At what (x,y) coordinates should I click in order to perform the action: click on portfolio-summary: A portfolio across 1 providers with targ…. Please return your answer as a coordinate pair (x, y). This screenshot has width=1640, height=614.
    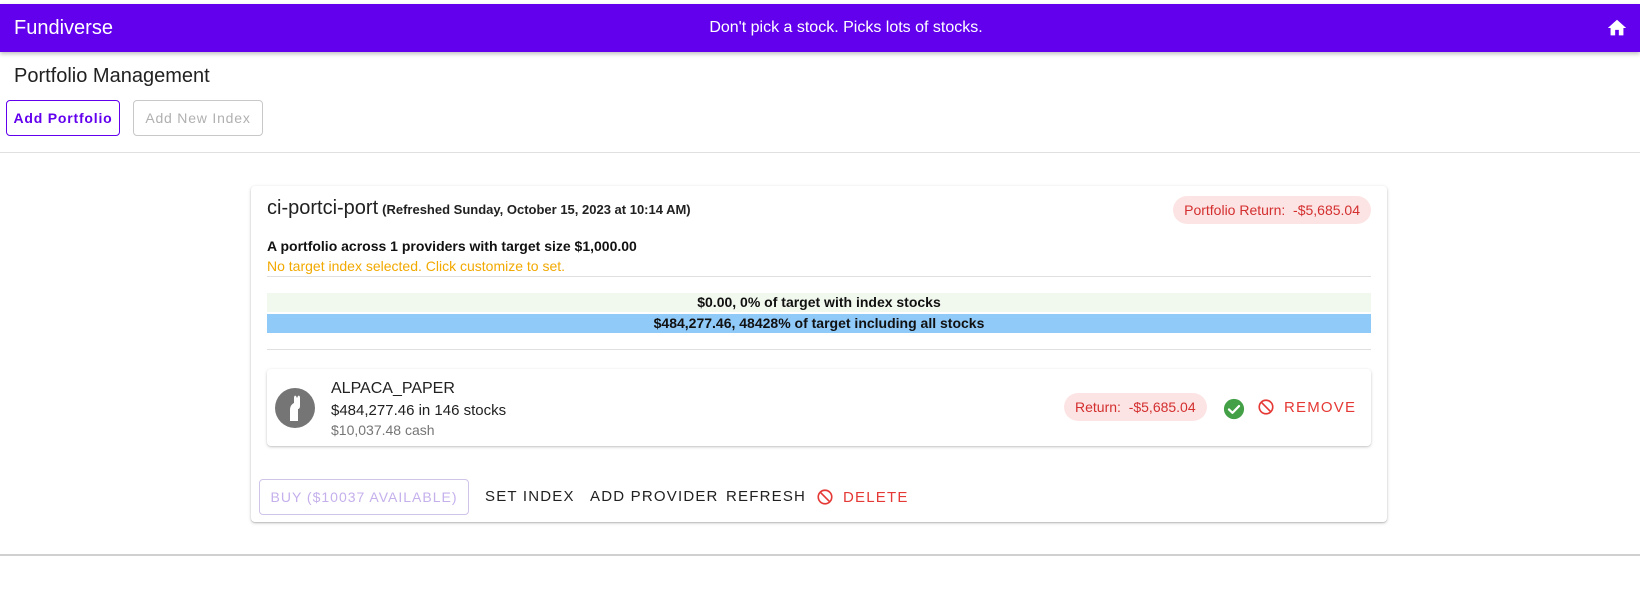
    Looking at the image, I should click on (452, 246).